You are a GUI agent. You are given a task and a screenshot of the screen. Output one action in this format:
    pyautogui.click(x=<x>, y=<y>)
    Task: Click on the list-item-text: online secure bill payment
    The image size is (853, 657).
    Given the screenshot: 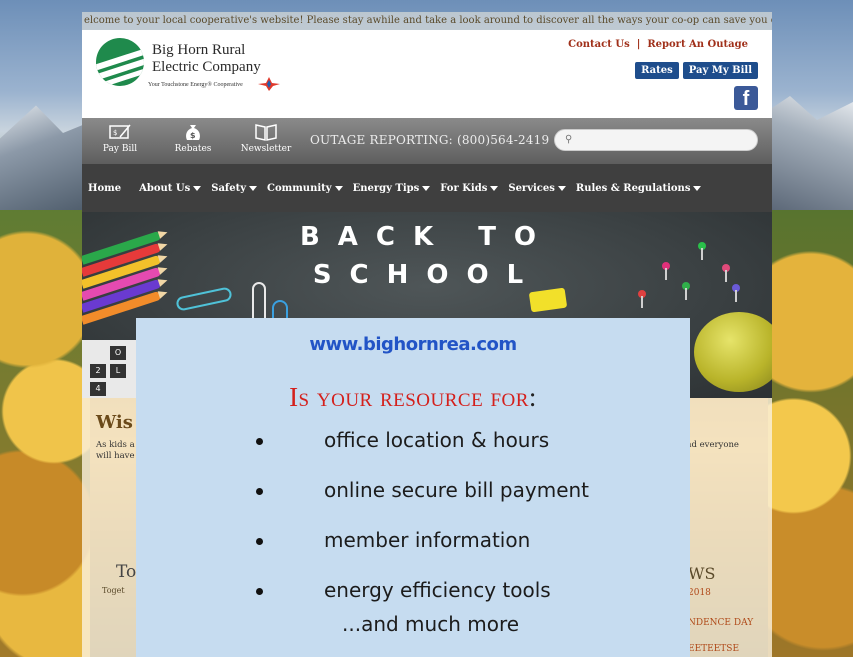 What is the action you would take?
    pyautogui.click(x=457, y=490)
    